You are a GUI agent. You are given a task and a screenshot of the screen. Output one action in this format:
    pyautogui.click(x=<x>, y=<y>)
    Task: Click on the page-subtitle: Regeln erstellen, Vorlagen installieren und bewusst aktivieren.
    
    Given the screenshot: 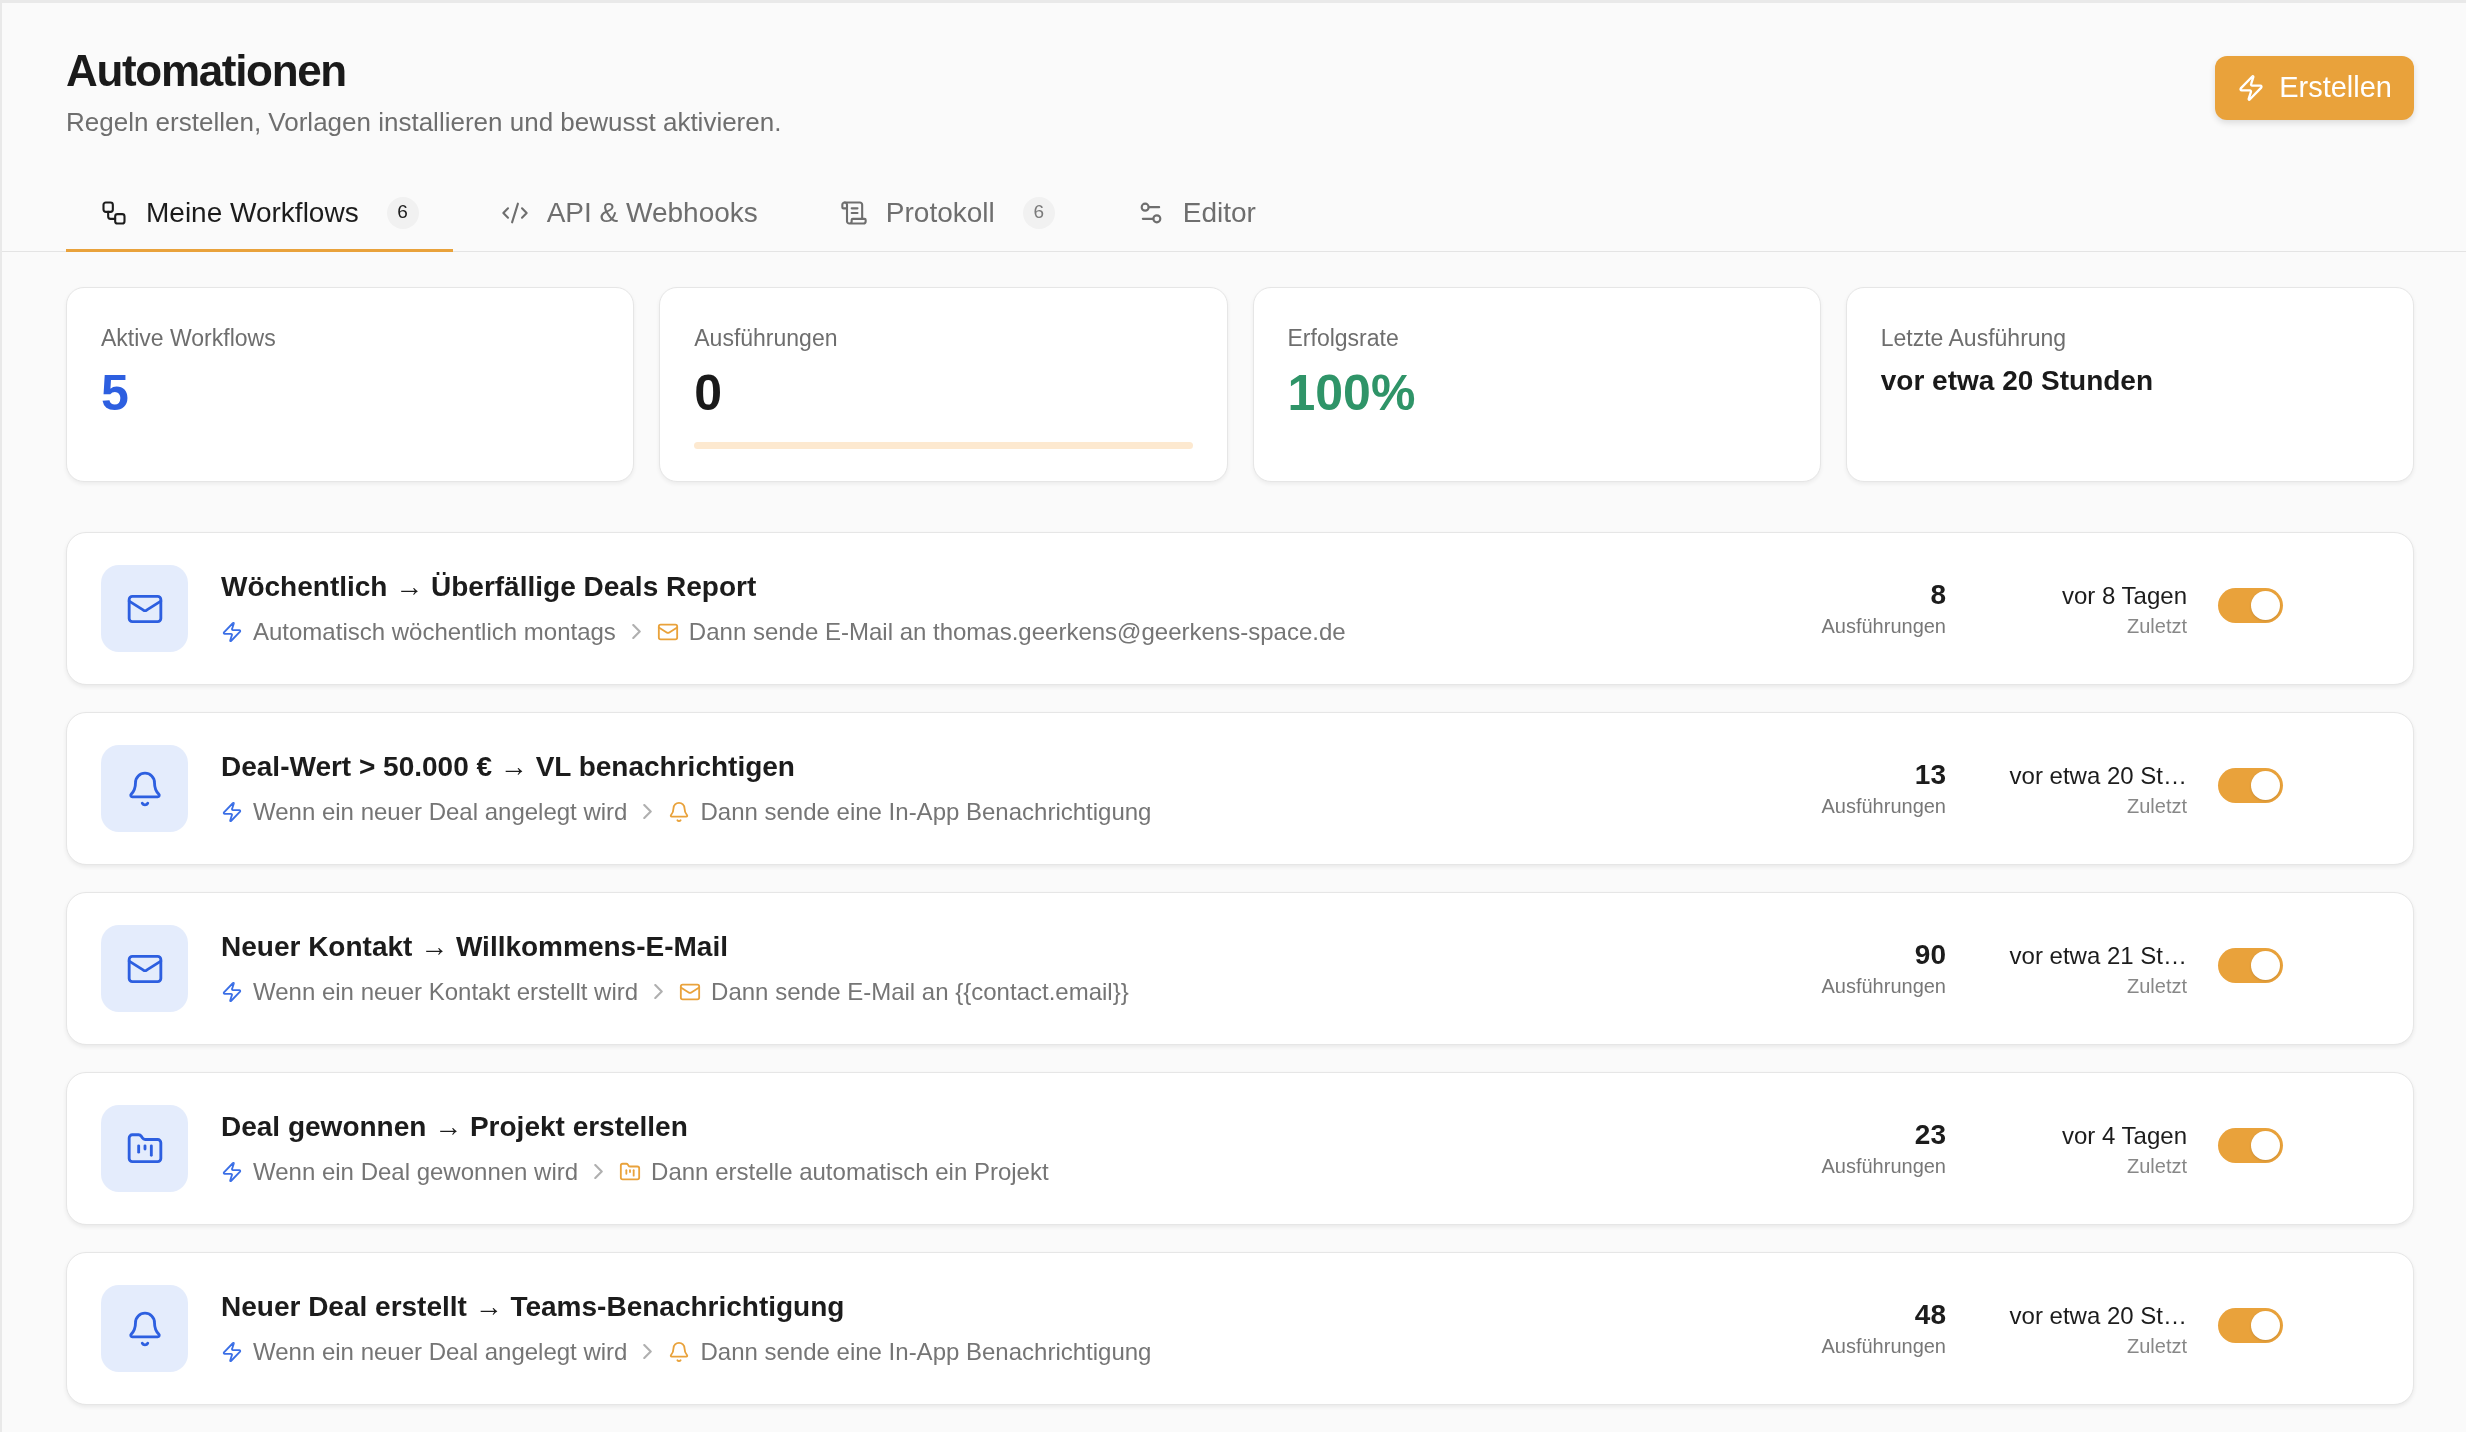 What is the action you would take?
    pyautogui.click(x=424, y=122)
    